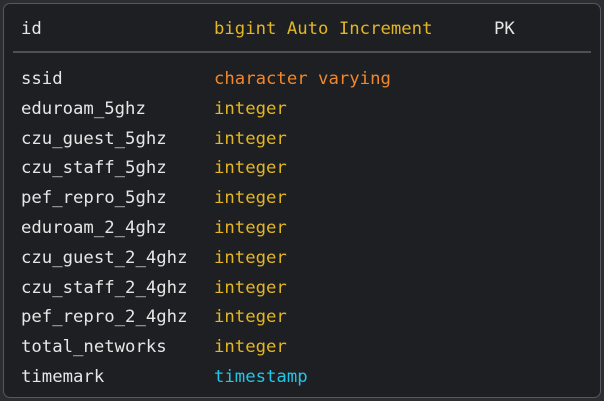  What do you see at coordinates (302, 140) in the screenshot?
I see `column-row: czu_guest_5ghz integer` at bounding box center [302, 140].